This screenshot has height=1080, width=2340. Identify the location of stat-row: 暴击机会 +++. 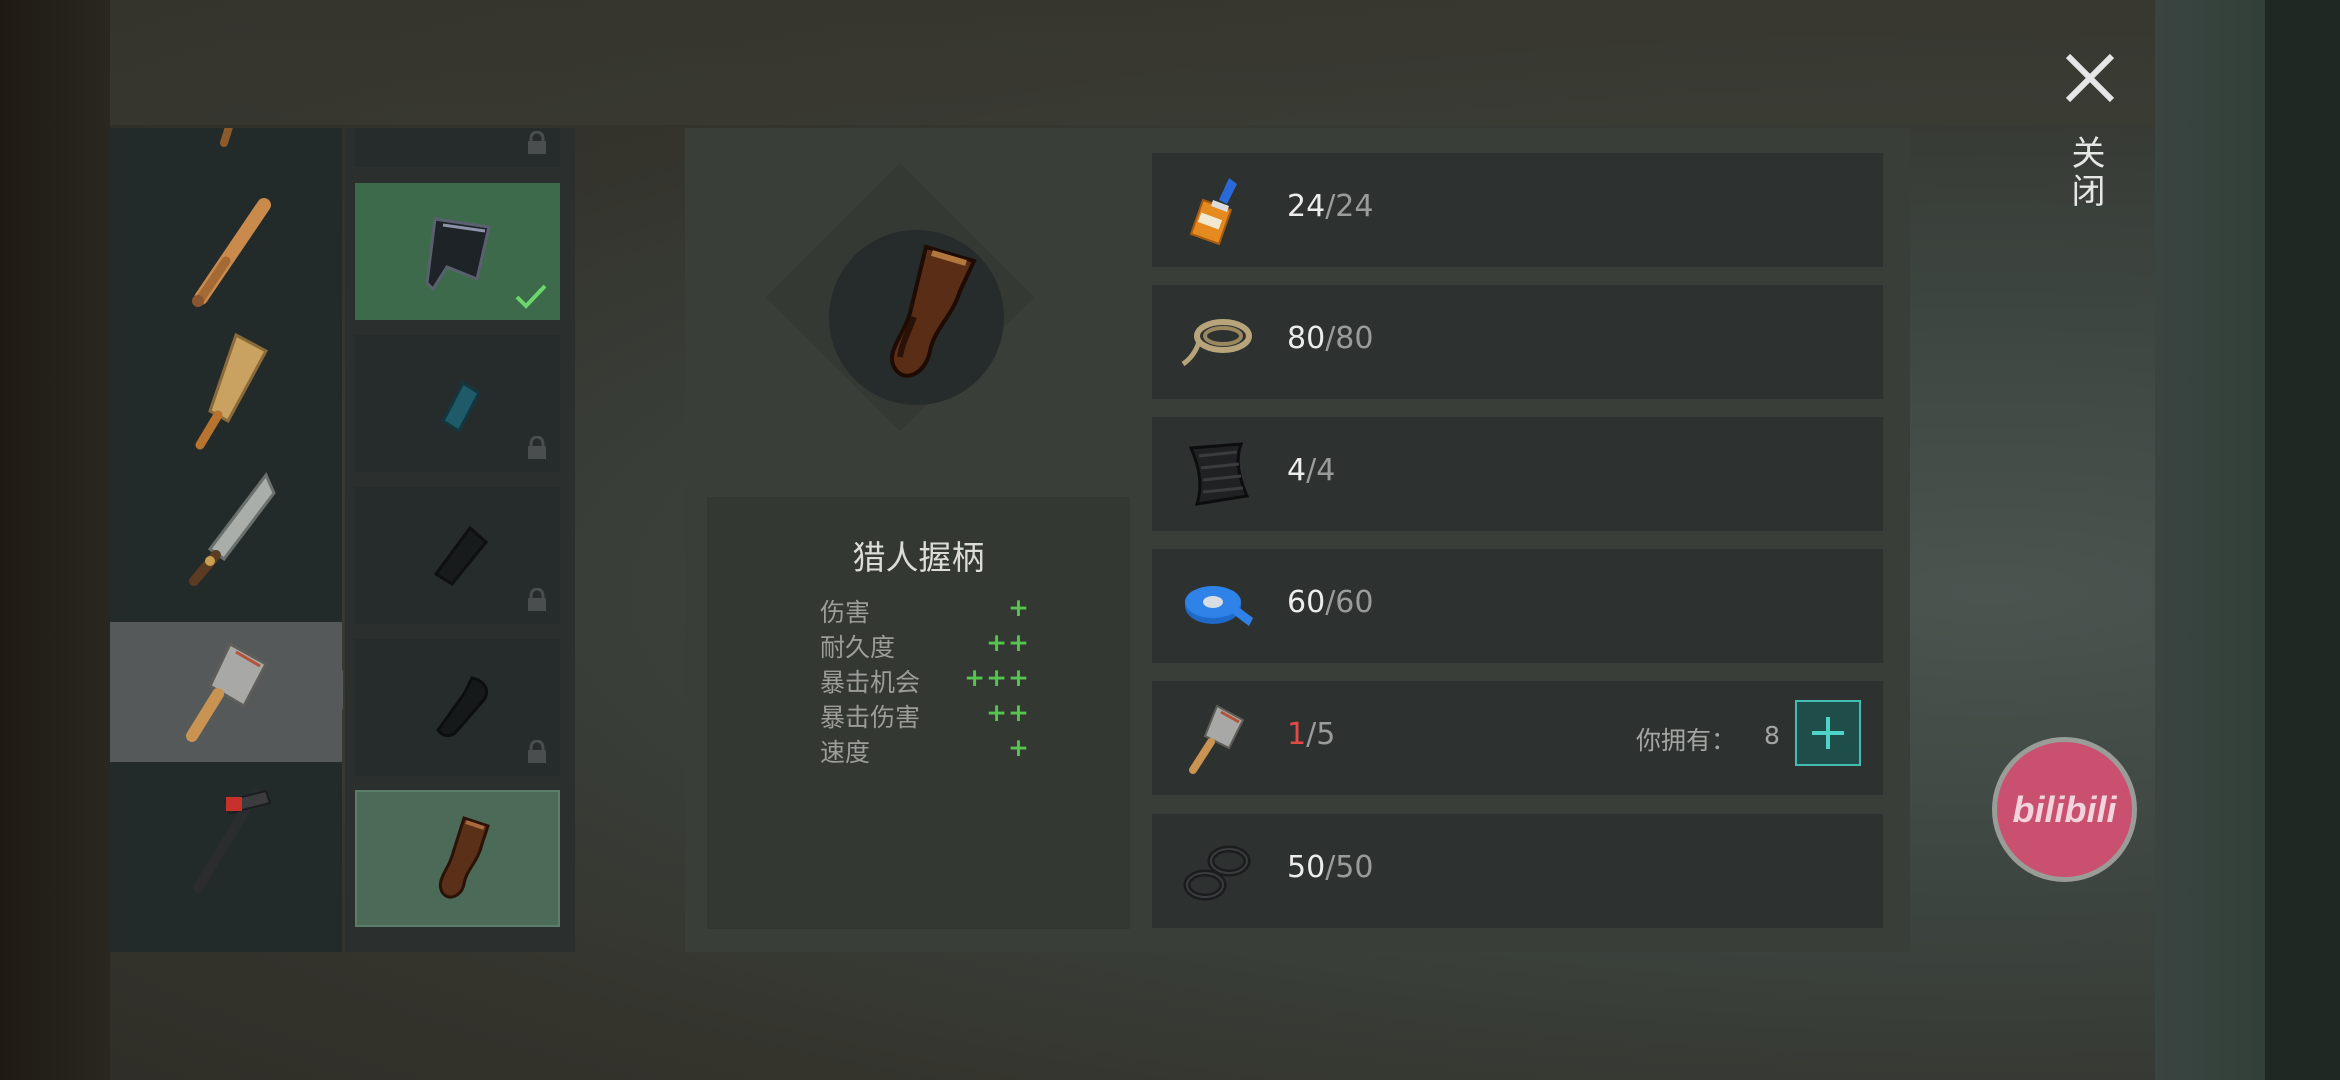
(925, 680).